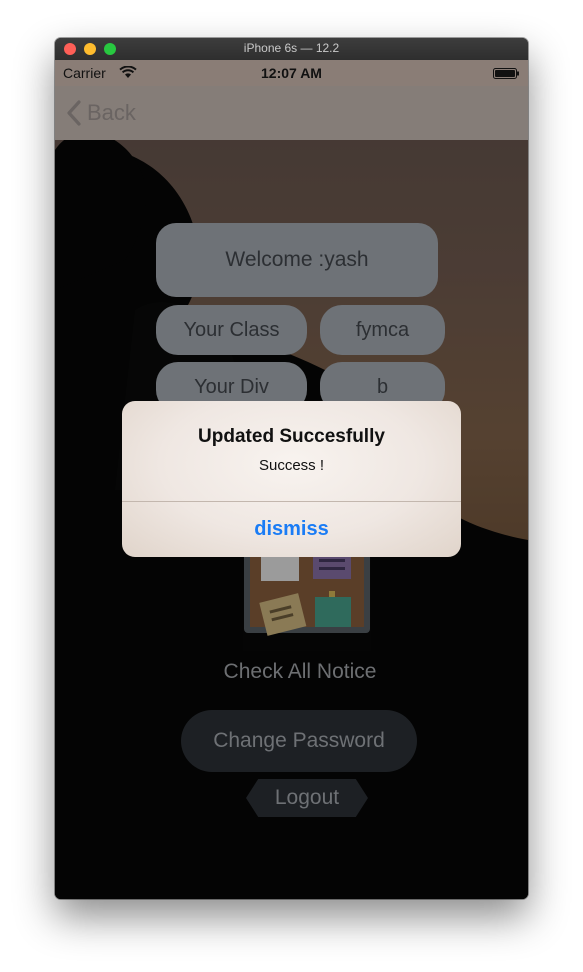  I want to click on class-value: fymca, so click(382, 330).